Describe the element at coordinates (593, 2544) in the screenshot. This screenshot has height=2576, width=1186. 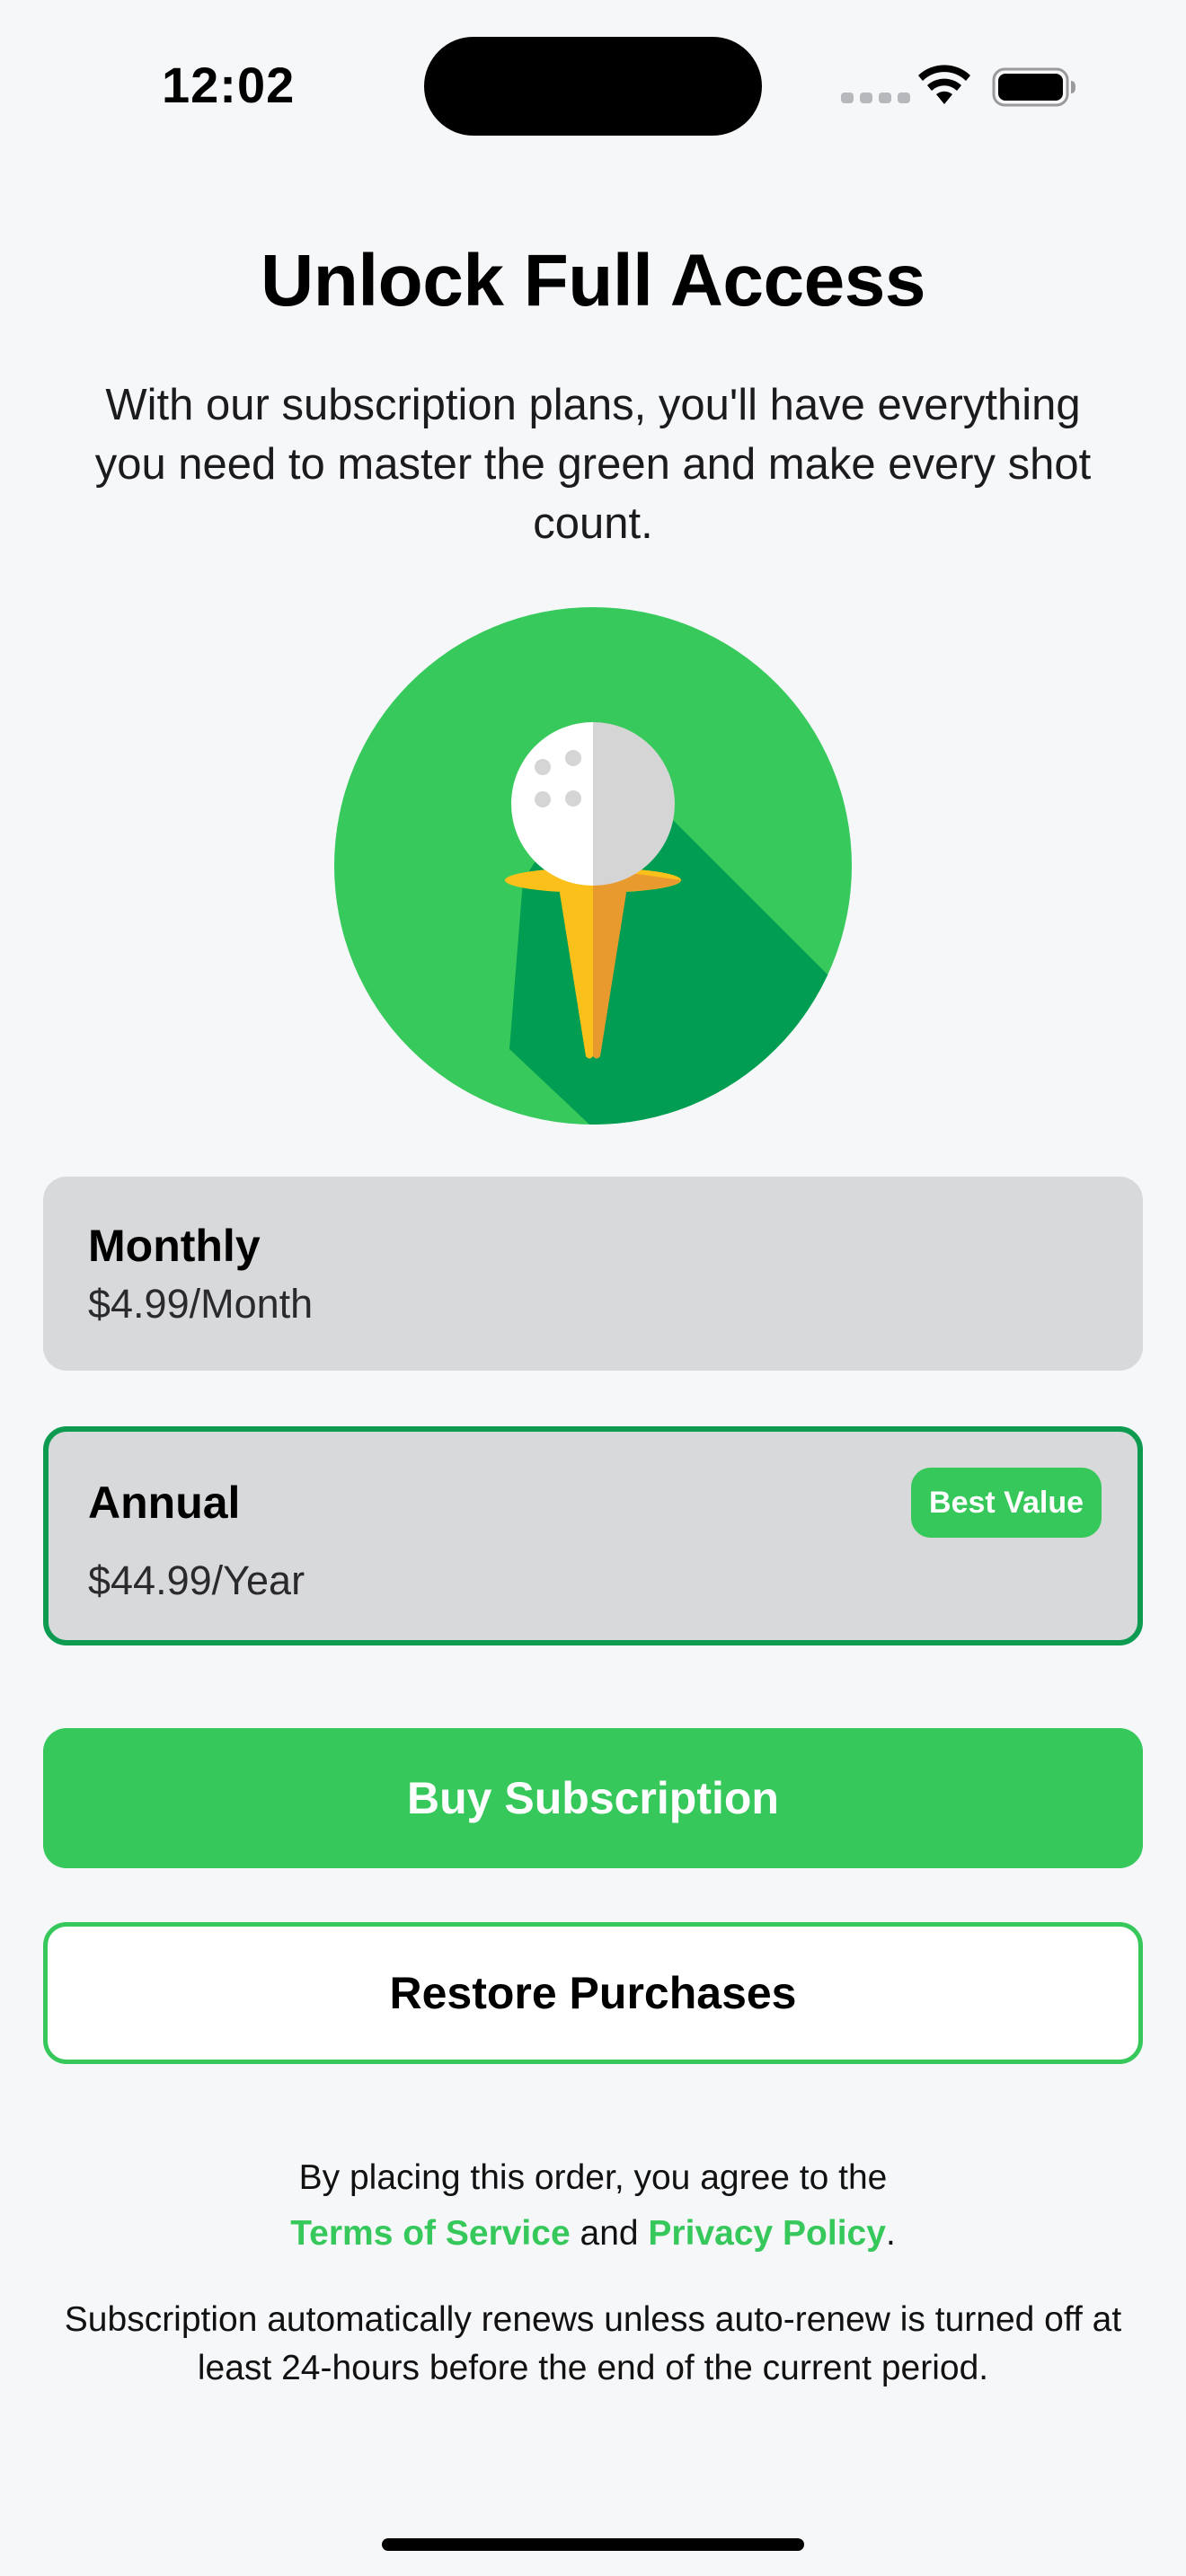
I see `home-indicator` at that location.